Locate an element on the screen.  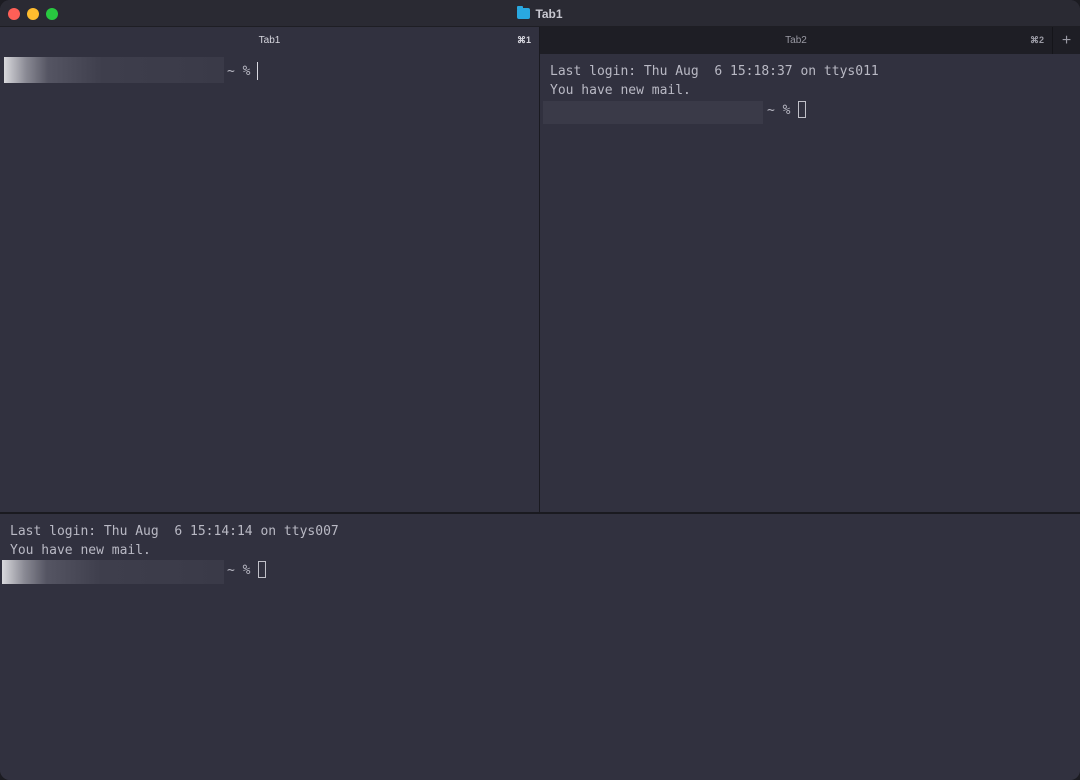
tab-1-shortcut: ⌘1 is located at coordinates (523, 40).